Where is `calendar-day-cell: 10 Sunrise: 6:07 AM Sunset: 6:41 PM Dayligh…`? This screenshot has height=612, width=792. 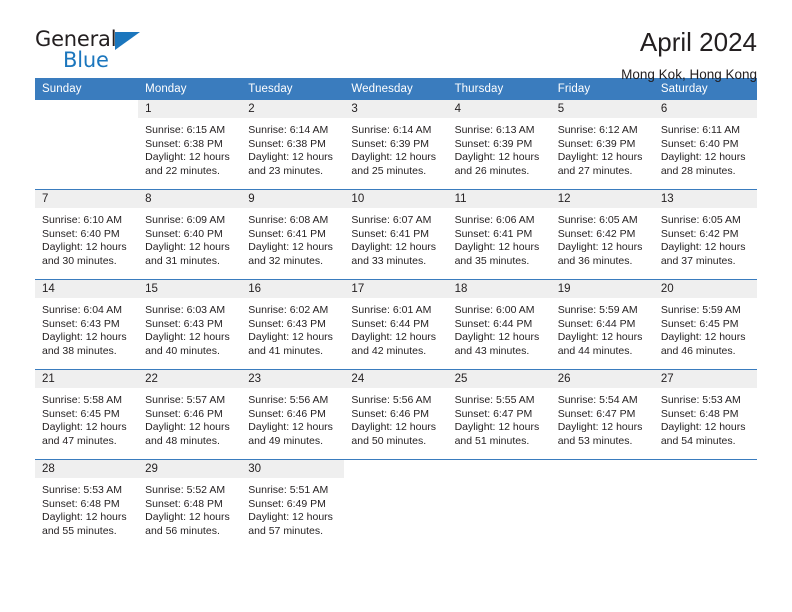 calendar-day-cell: 10 Sunrise: 6:07 AM Sunset: 6:41 PM Dayligh… is located at coordinates (396, 234).